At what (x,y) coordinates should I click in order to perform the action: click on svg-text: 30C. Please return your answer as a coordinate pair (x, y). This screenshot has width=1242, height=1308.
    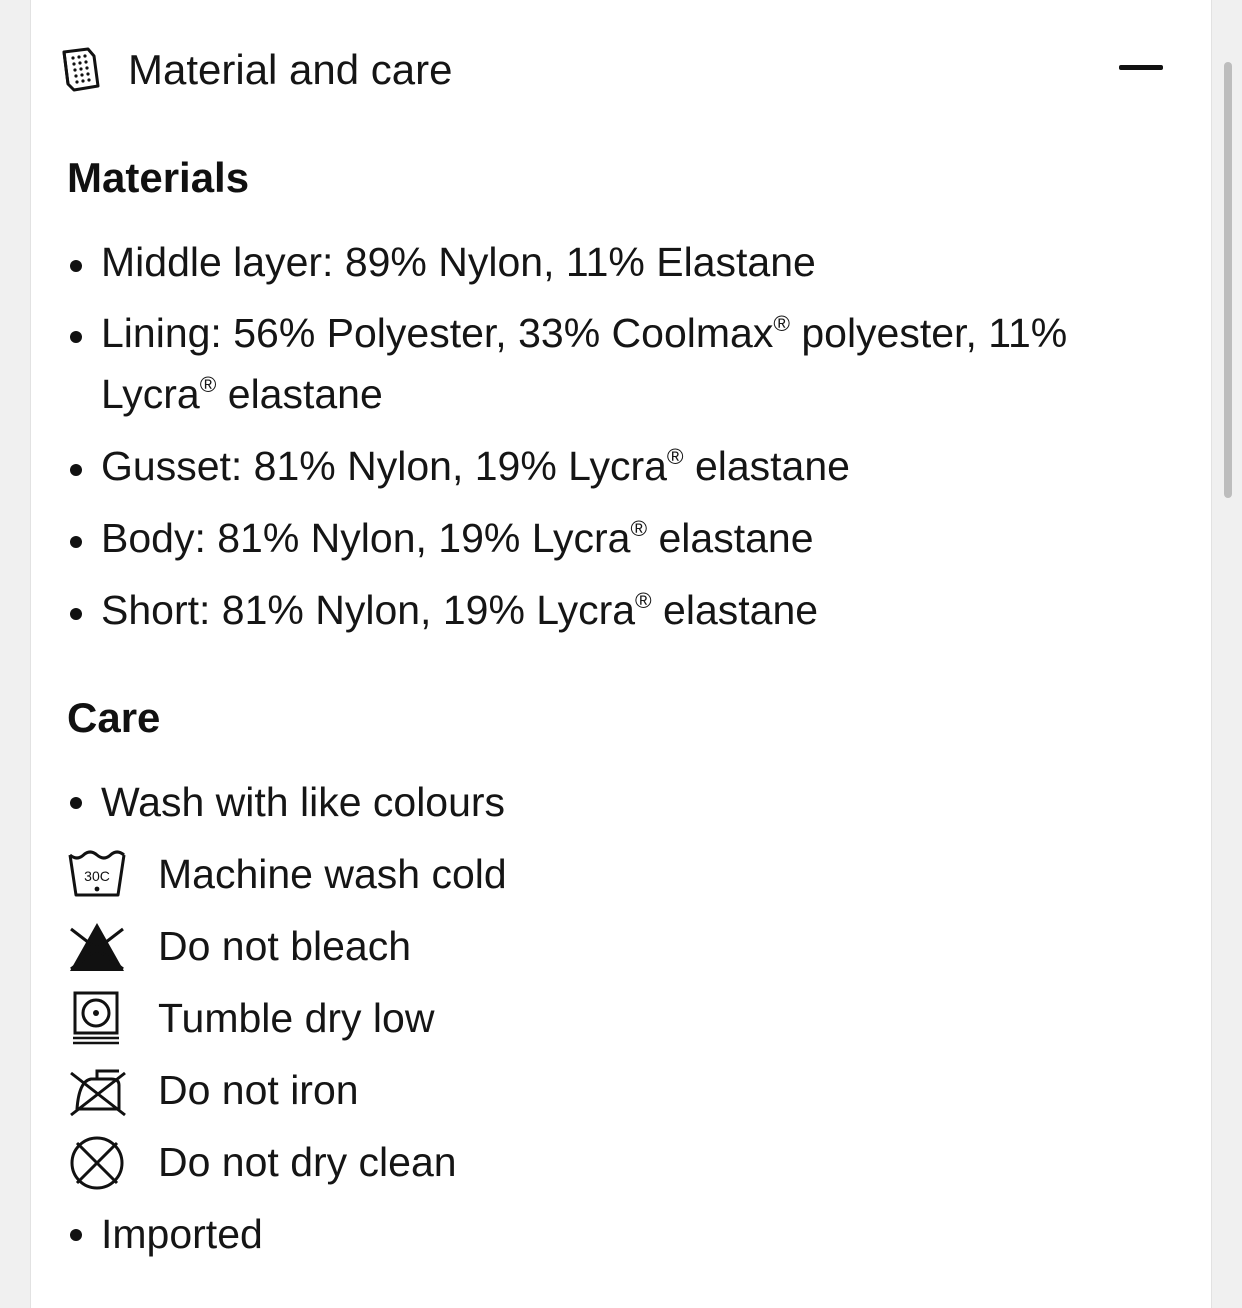
    Looking at the image, I should click on (97, 876).